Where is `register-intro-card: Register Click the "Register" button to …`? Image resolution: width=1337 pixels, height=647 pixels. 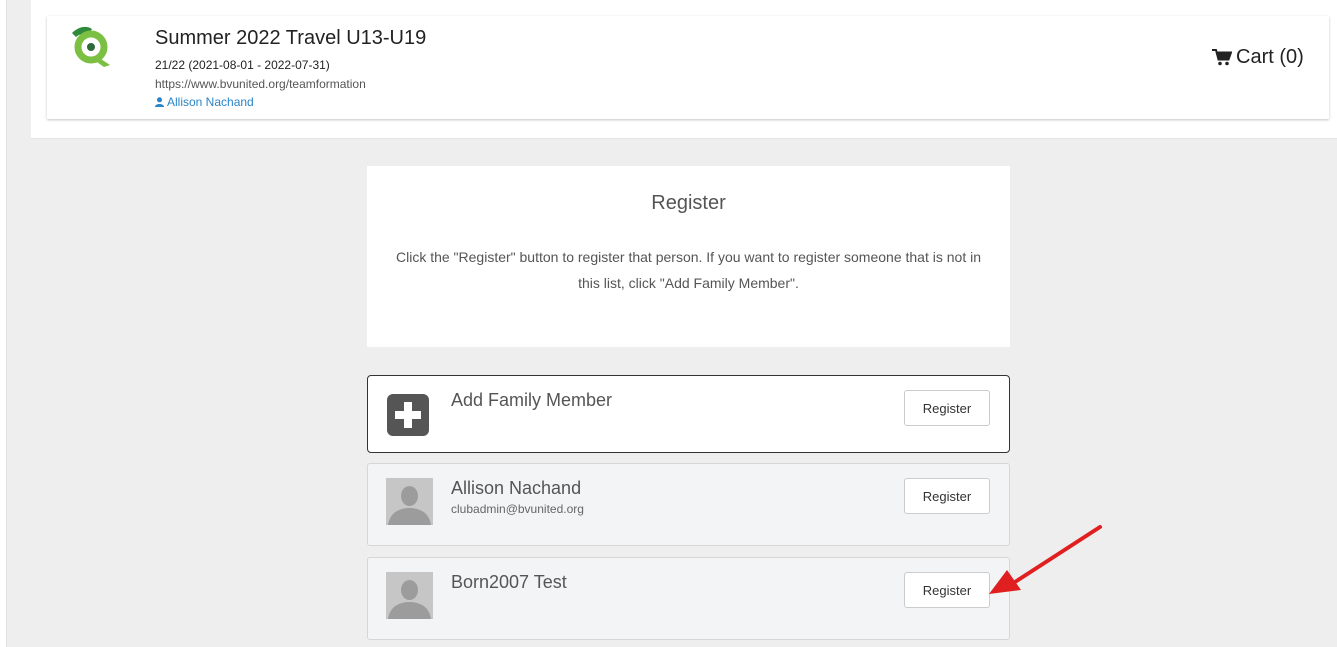
register-intro-card: Register Click the "Register" button to … is located at coordinates (688, 256).